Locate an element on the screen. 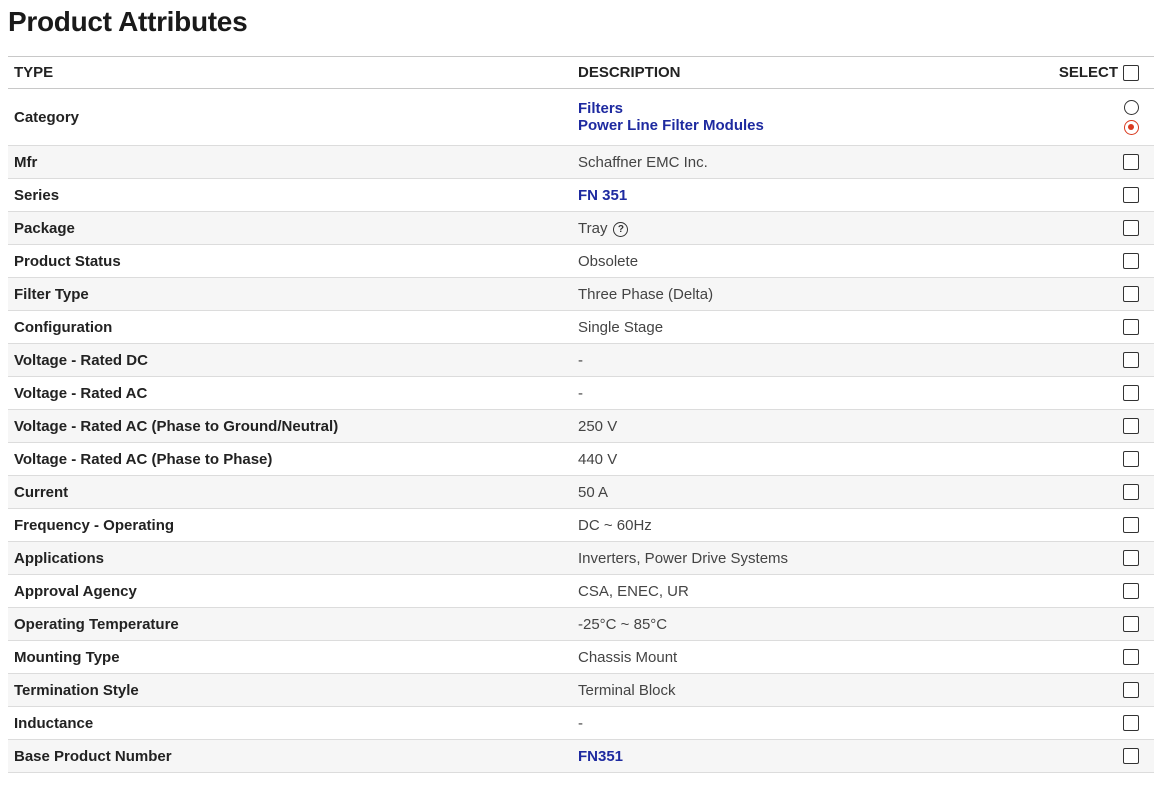 This screenshot has width=1161, height=793. description-value: CSA, ENEC, UR is located at coordinates (633, 591).